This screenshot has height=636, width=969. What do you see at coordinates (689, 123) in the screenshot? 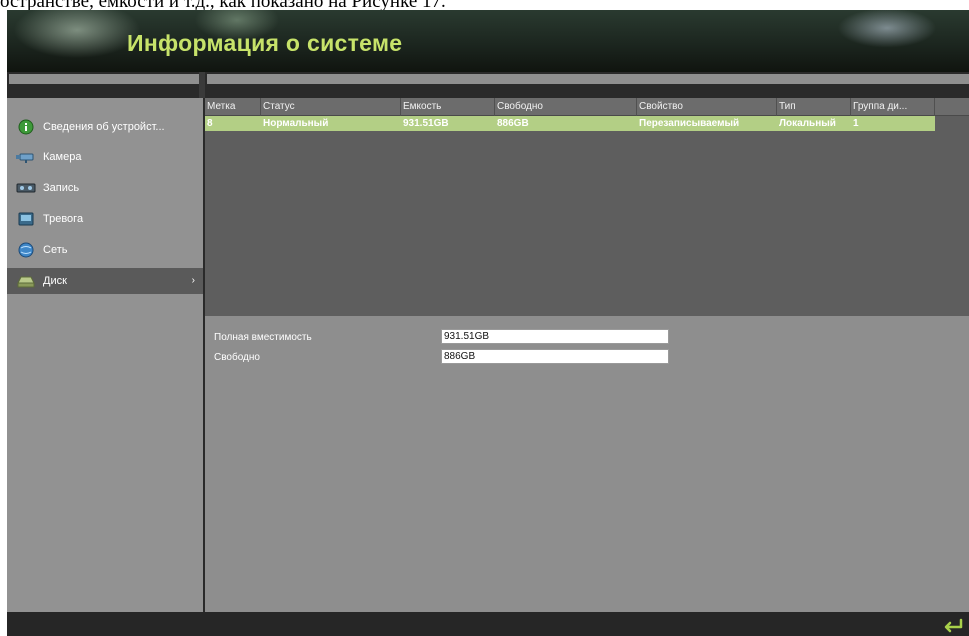
I see `cell-property: Перезаписываемый` at bounding box center [689, 123].